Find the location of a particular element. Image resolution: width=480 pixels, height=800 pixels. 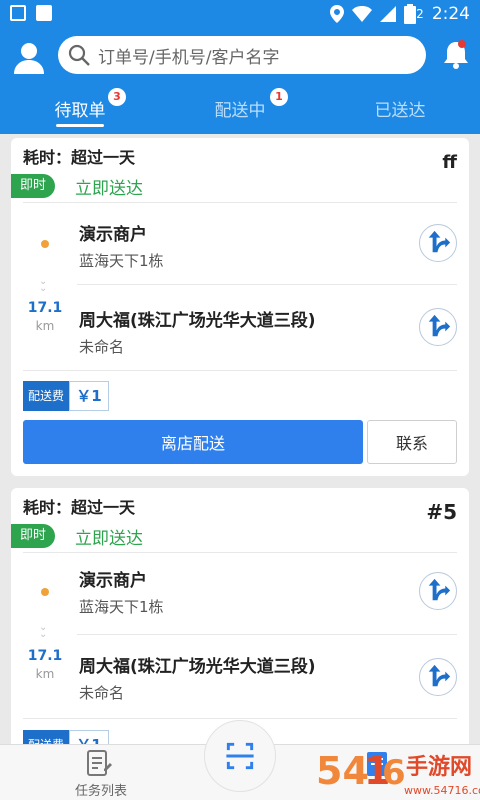

task-list-icon is located at coordinates (99, 763).